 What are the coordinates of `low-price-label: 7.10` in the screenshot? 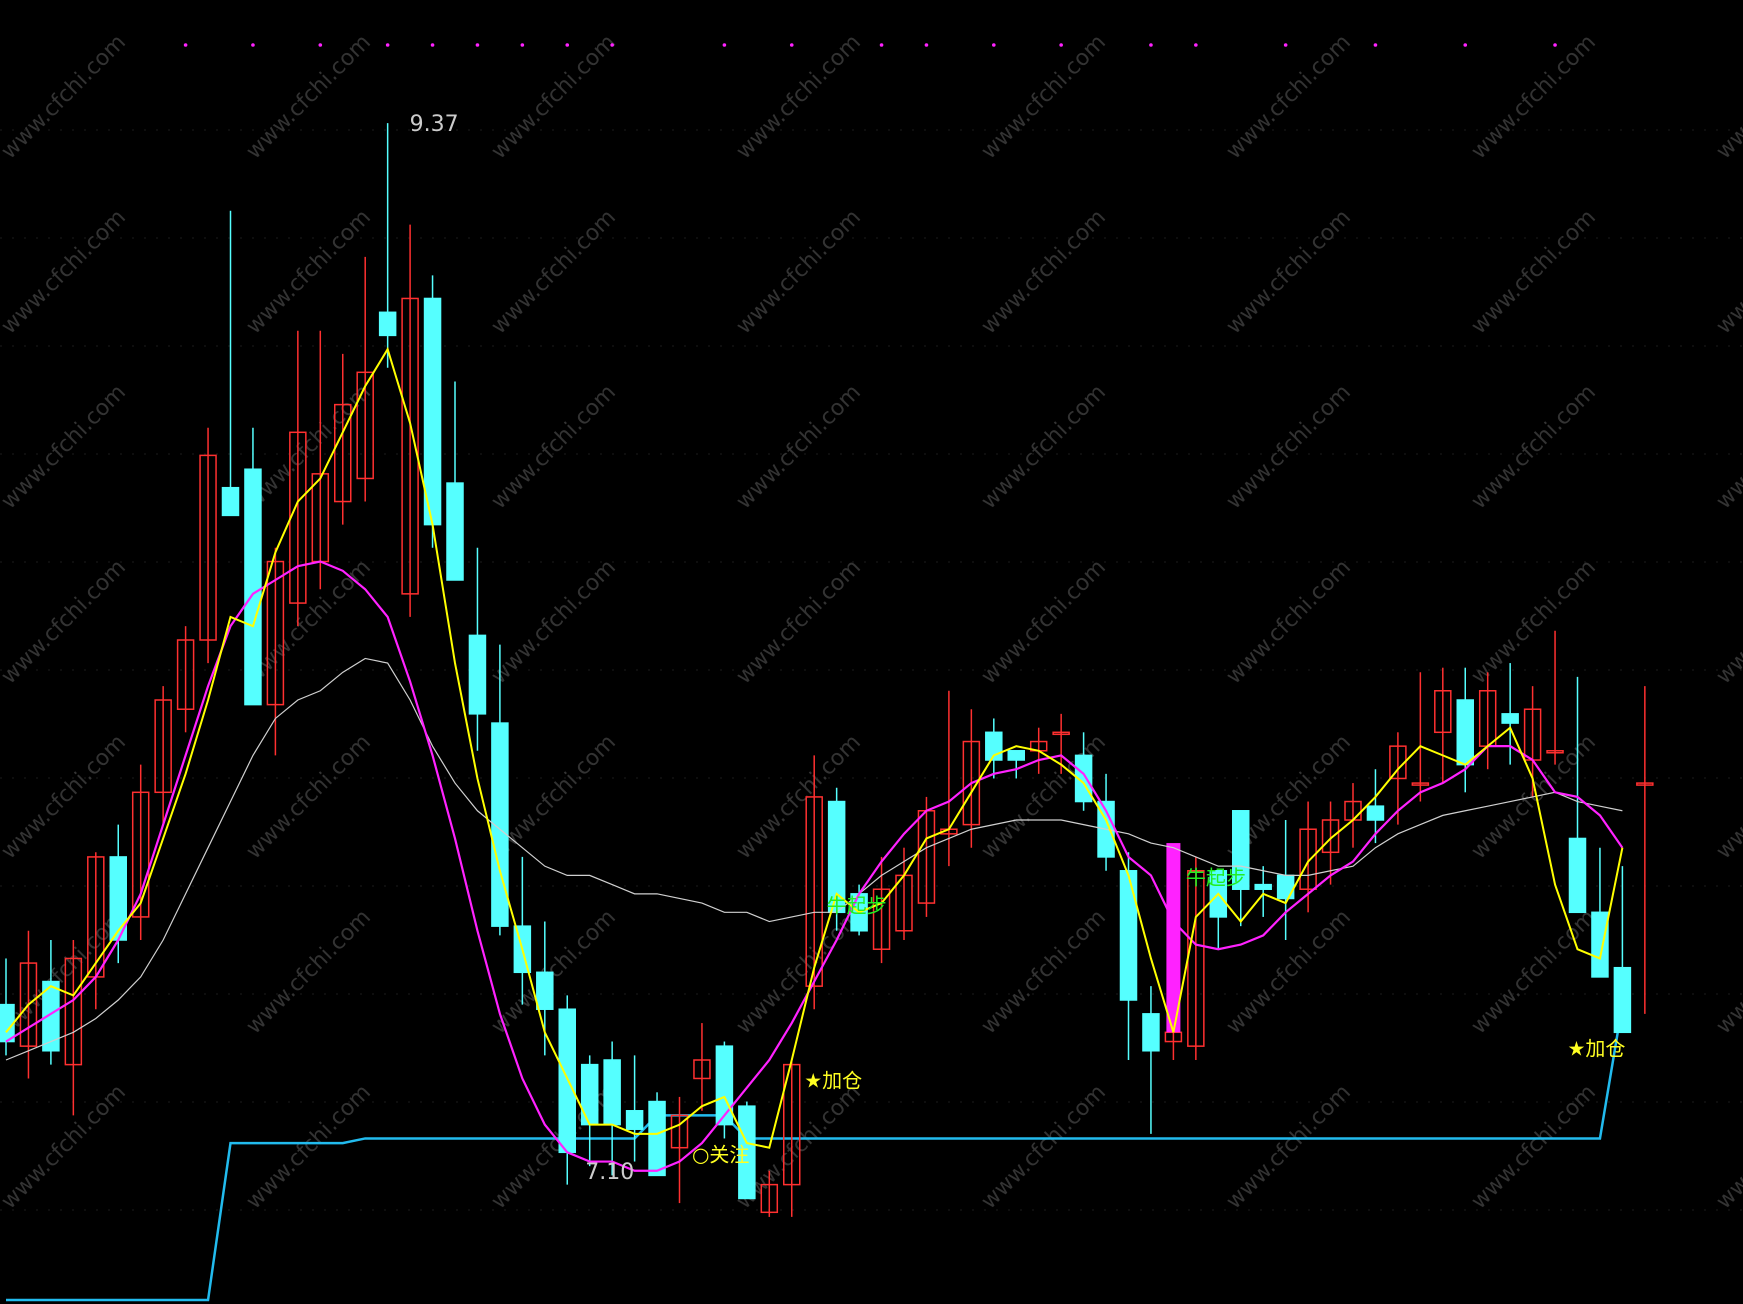 It's located at (609, 1172).